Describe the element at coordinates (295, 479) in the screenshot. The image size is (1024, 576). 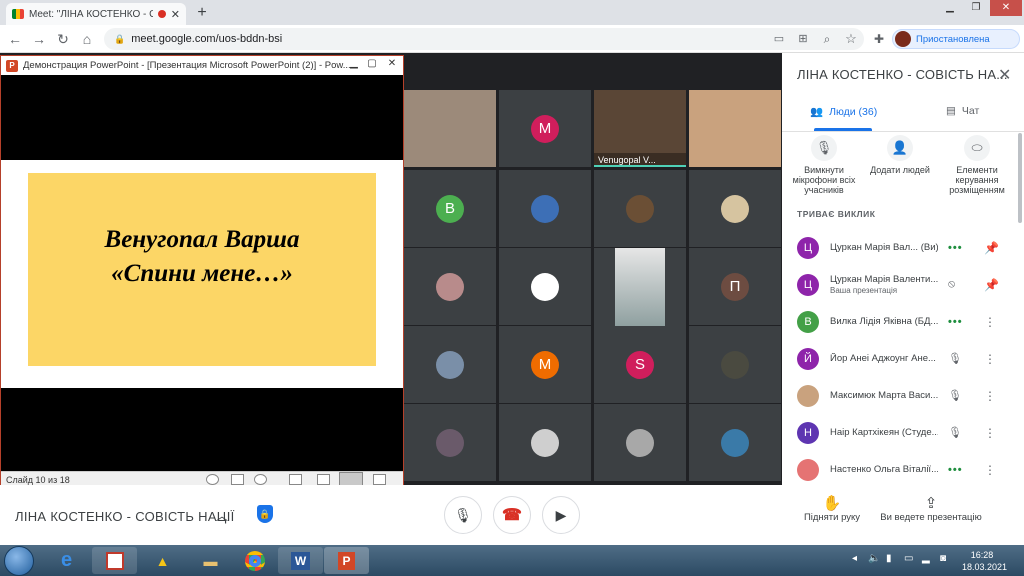
I see `normal-view-icon` at that location.